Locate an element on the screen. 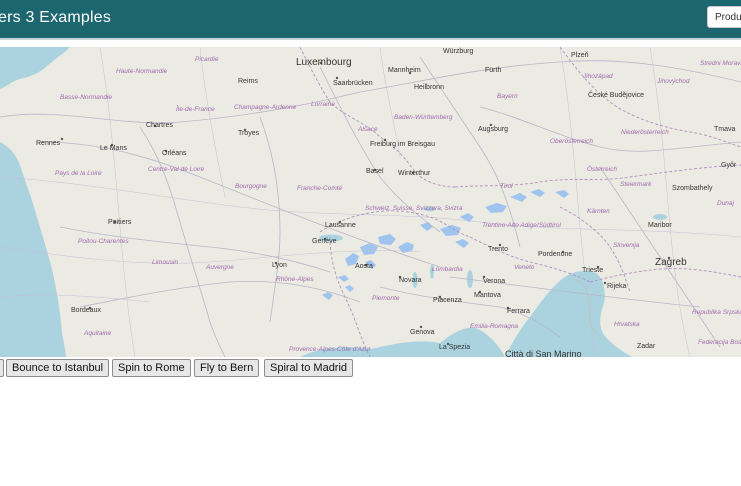 This screenshot has height=486, width=741. map-city-label: České Budějovice is located at coordinates (616, 94).